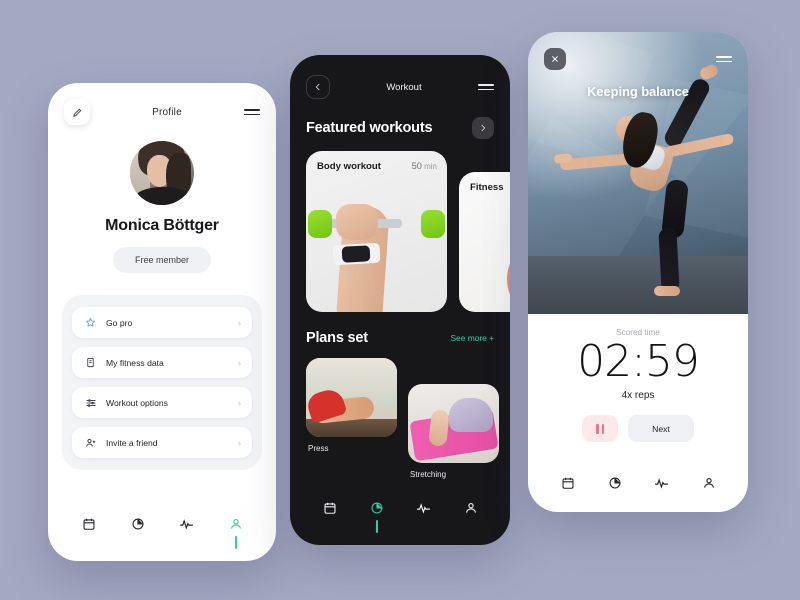 This screenshot has height=600, width=800. I want to click on user-plus-icon, so click(90, 443).